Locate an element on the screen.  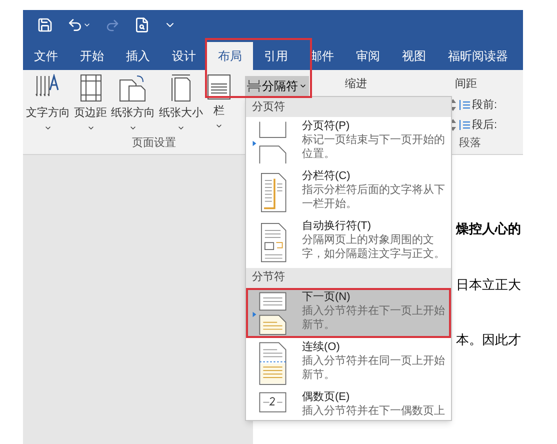
document-text: 燥控人心的 is located at coordinates (488, 229).